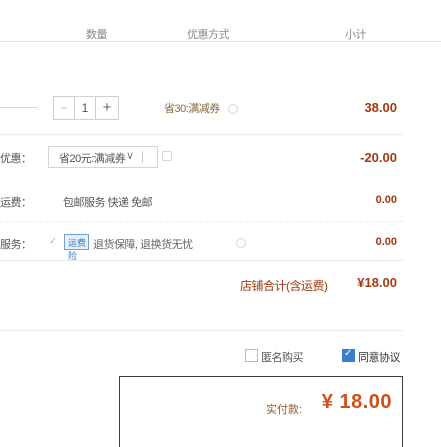 Image resolution: width=441 pixels, height=447 pixels. I want to click on shipping-amount: 0.00, so click(386, 200).